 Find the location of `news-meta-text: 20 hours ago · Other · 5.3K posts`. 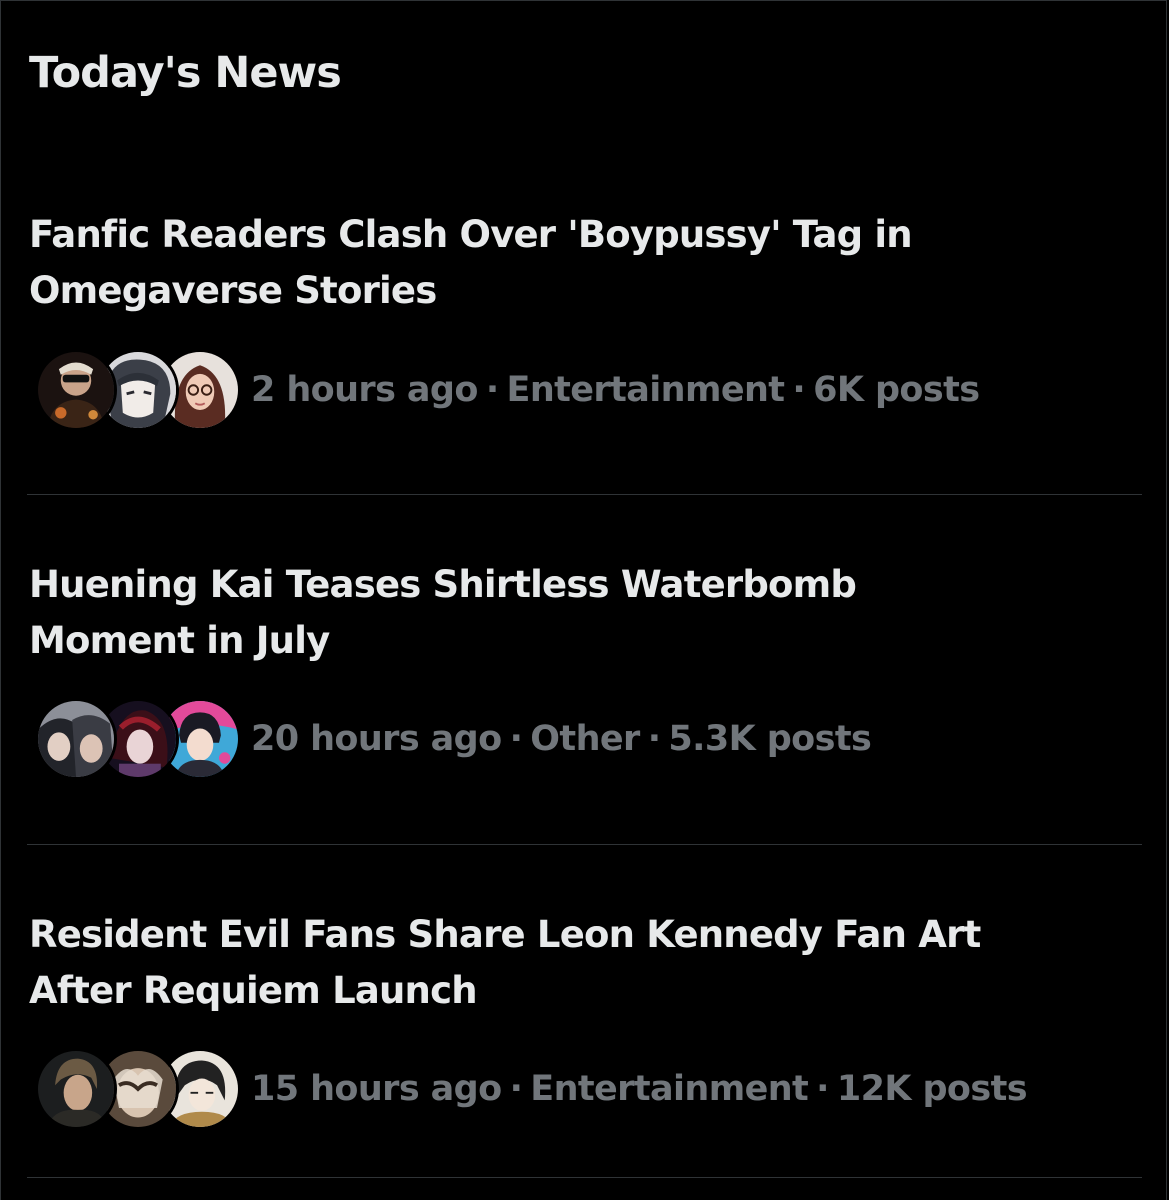

news-meta-text: 20 hours ago · Other · 5.3K posts is located at coordinates (561, 739).